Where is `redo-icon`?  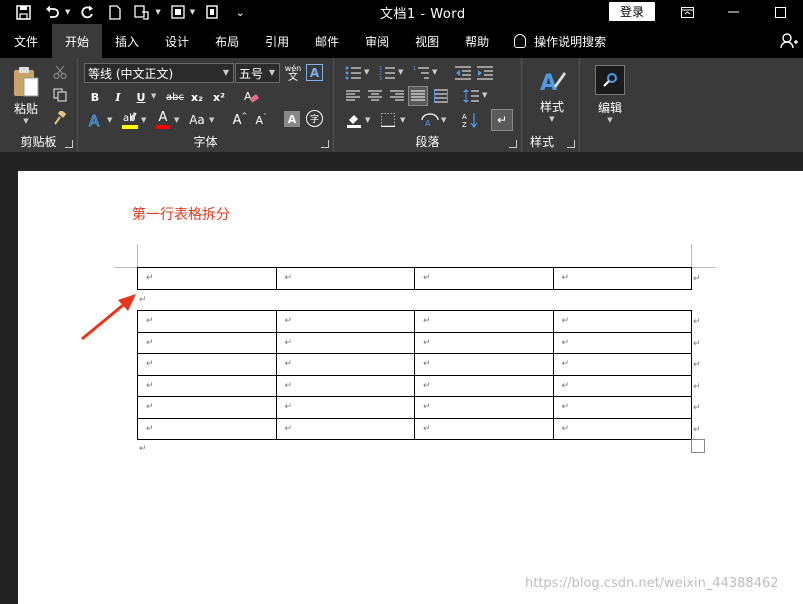
redo-icon is located at coordinates (87, 12).